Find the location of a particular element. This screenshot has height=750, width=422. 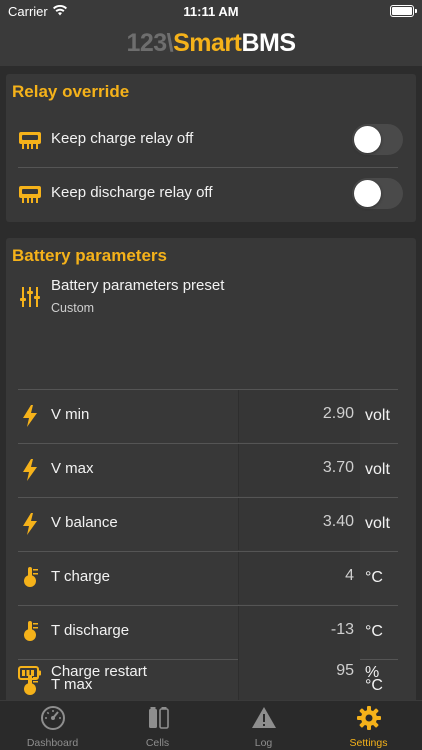

tab-label: Cells is located at coordinates (157, 743).